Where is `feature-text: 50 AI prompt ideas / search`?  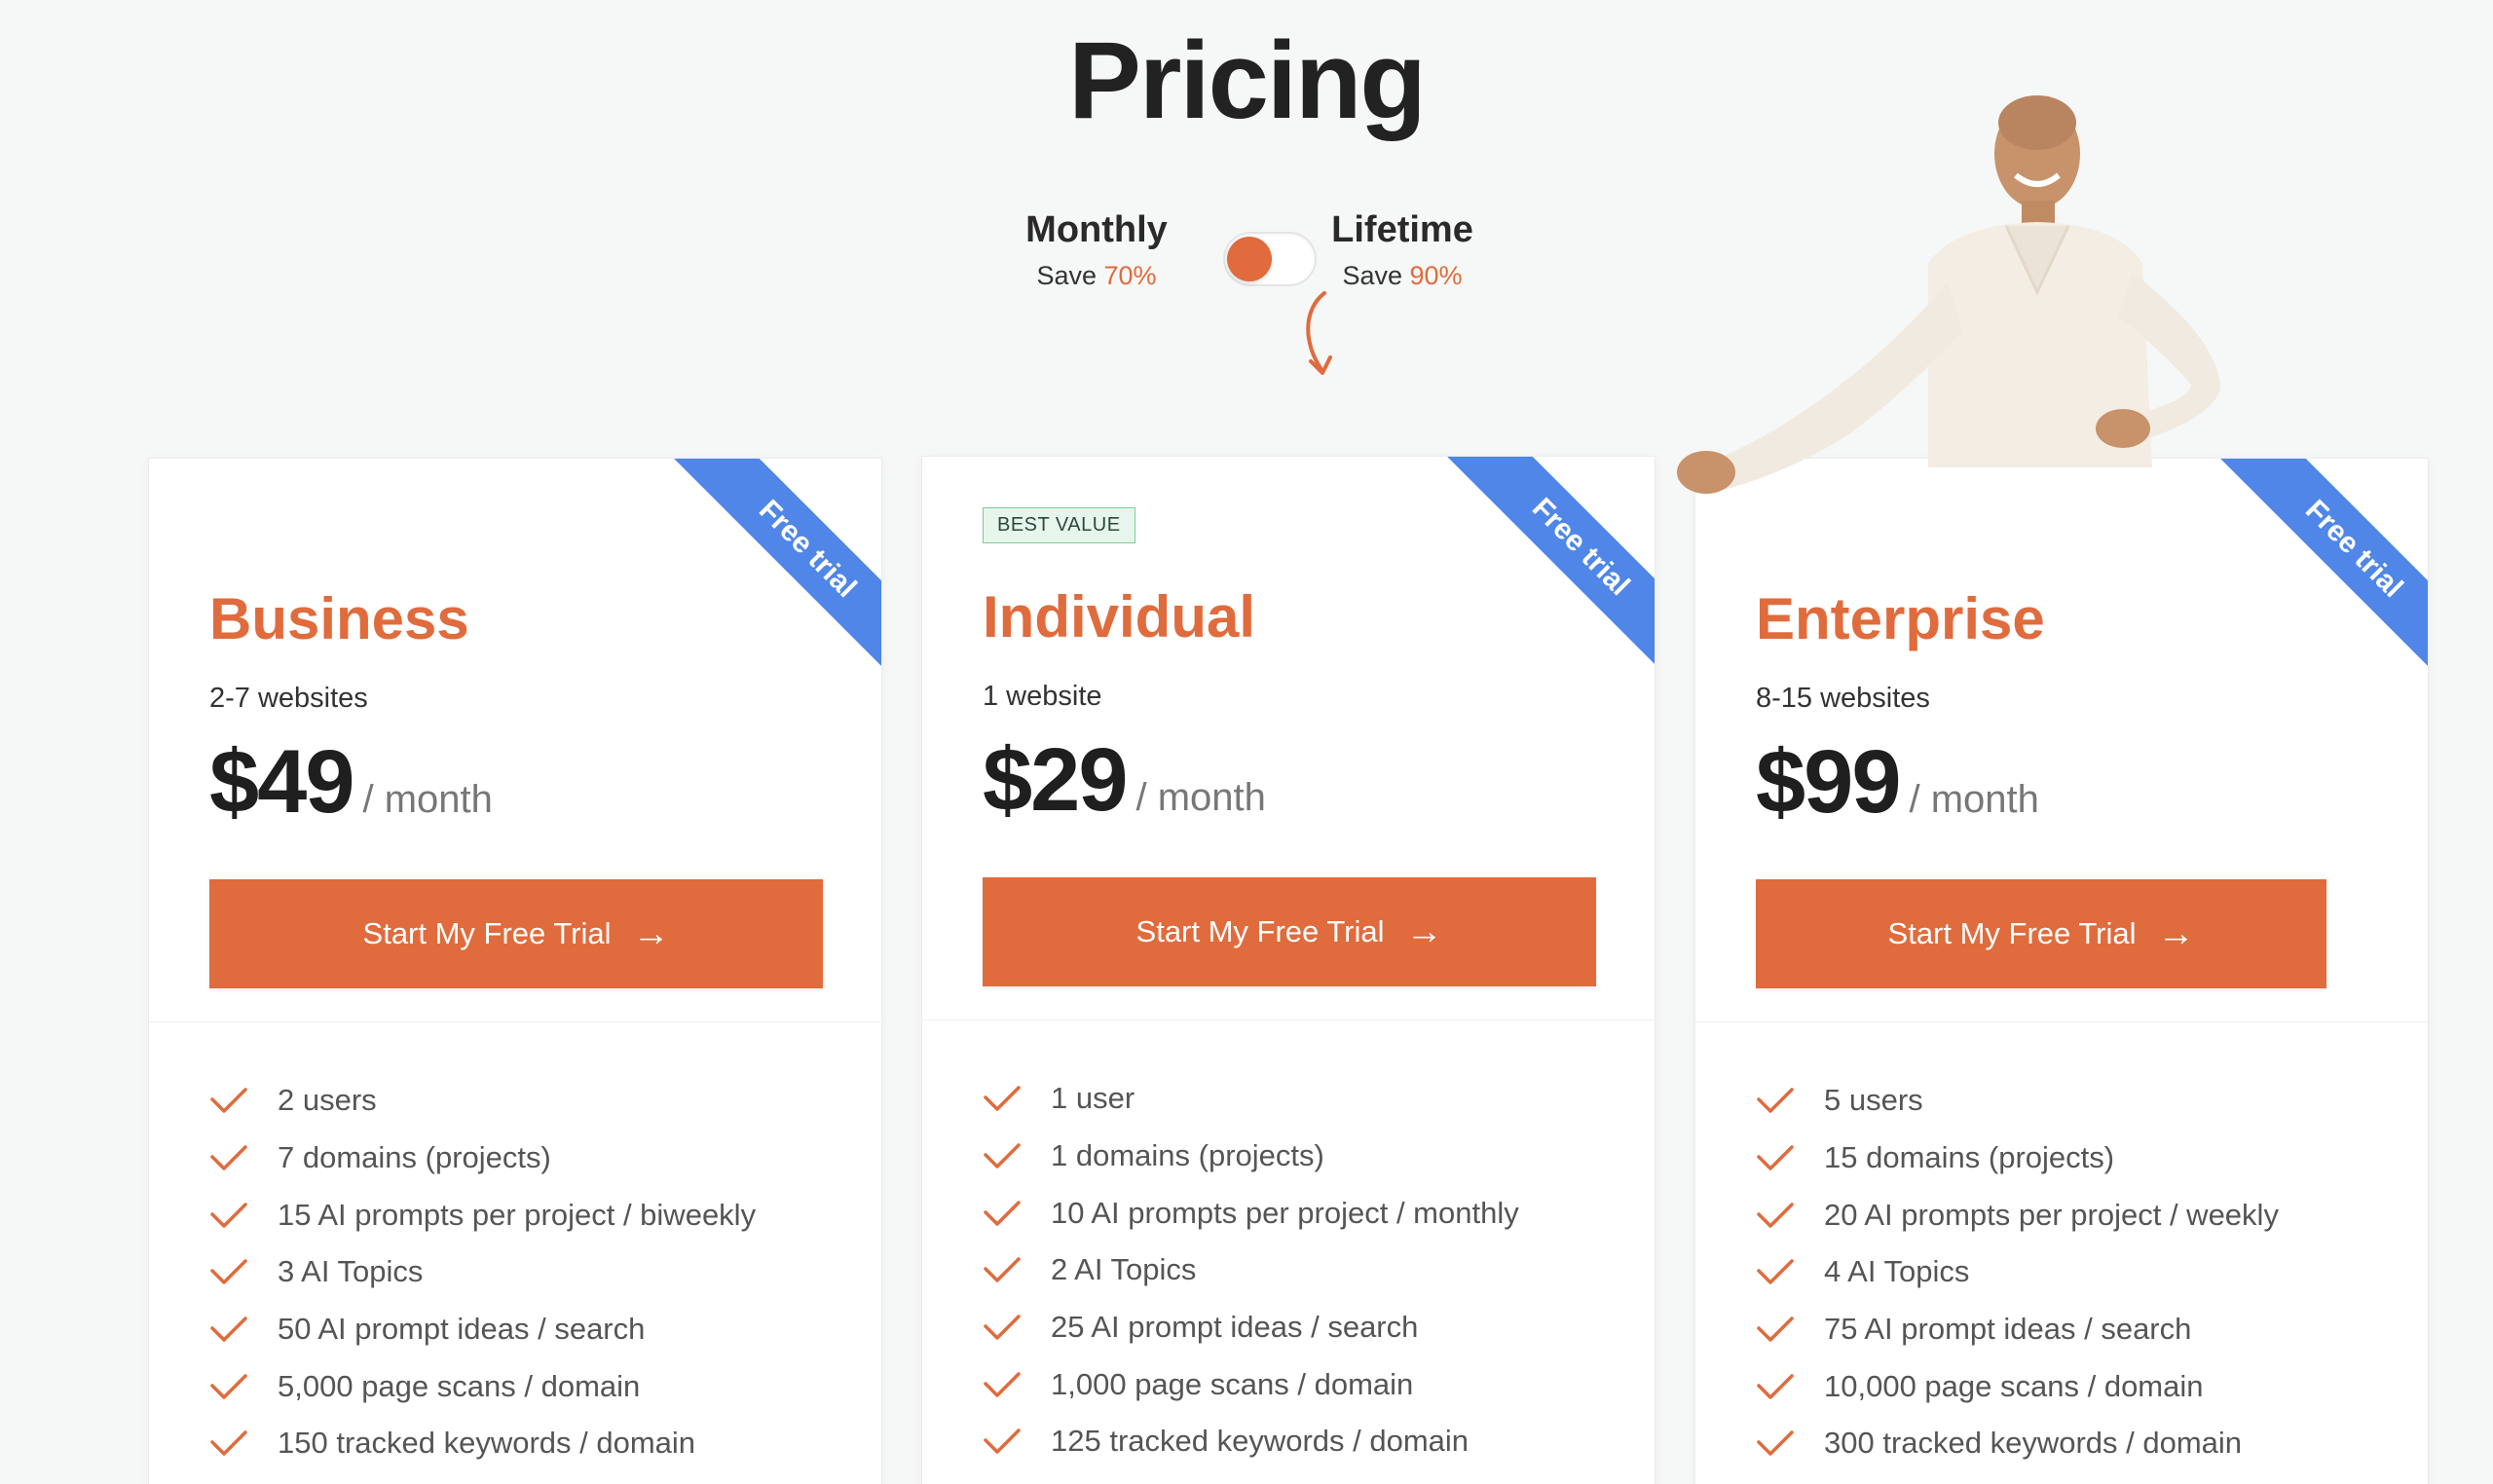
feature-text: 50 AI prompt ideas / search is located at coordinates (462, 1329).